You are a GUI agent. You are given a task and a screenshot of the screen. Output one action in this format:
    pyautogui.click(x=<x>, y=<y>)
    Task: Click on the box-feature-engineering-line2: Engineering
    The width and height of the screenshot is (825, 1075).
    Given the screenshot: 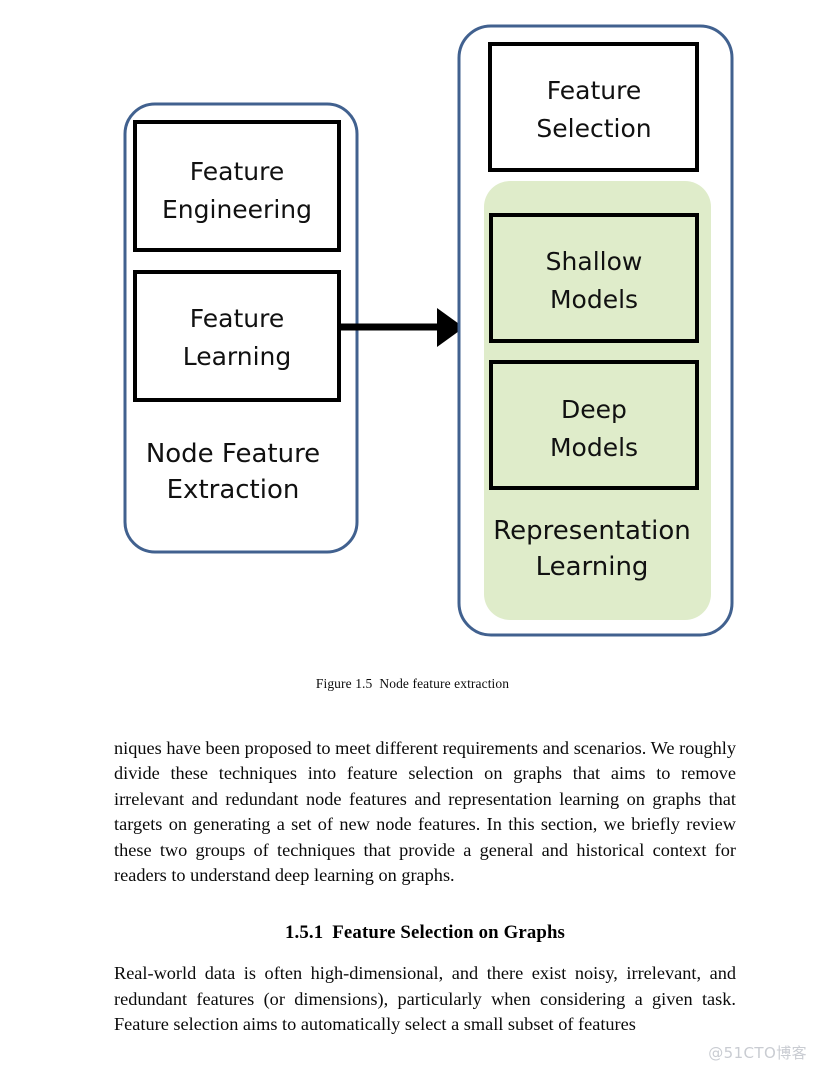 What is the action you would take?
    pyautogui.click(x=237, y=209)
    